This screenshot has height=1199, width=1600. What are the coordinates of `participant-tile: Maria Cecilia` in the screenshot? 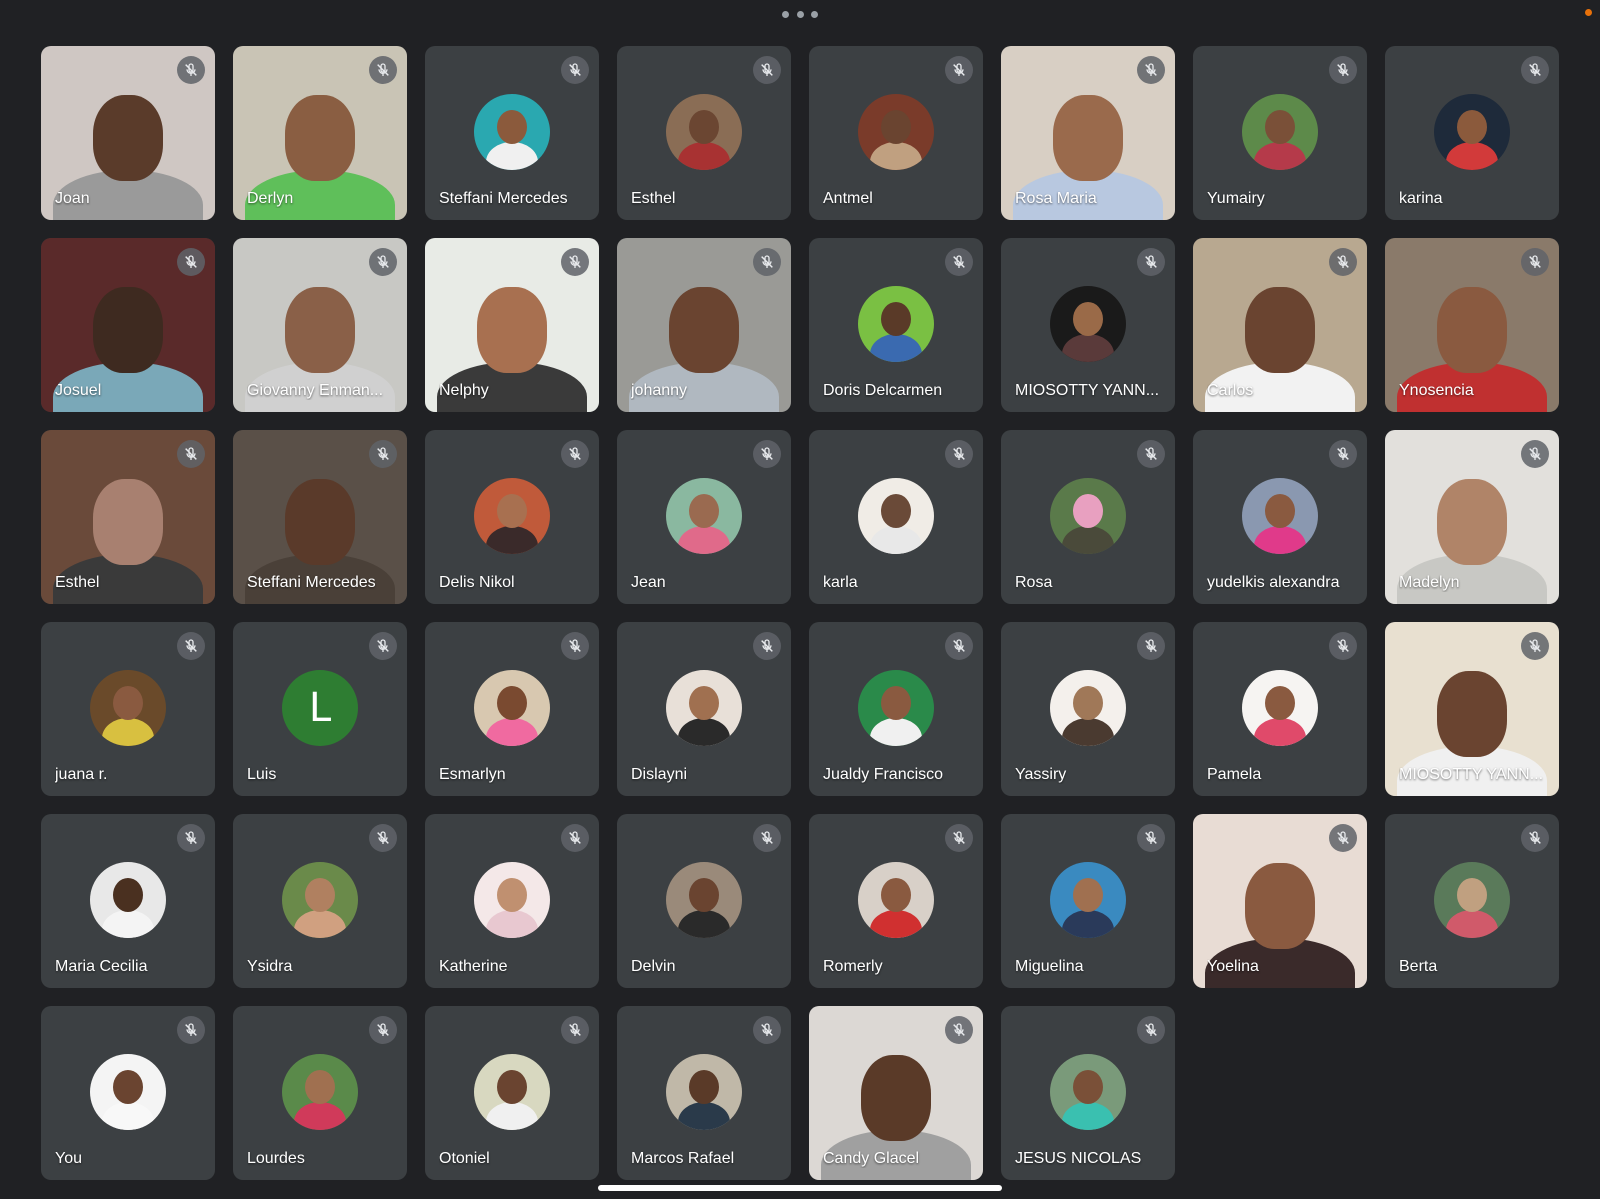 It's located at (128, 901).